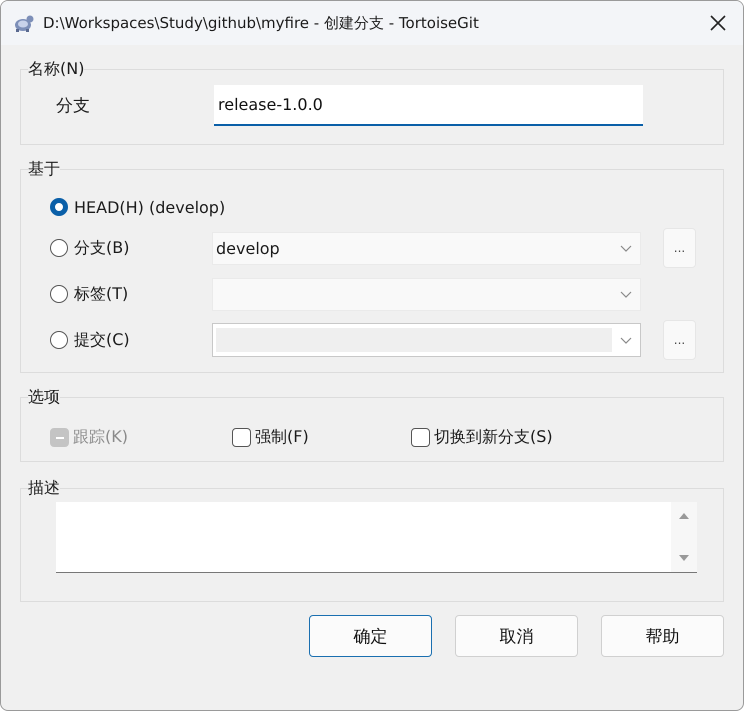 The height and width of the screenshot is (711, 744). What do you see at coordinates (24, 23) in the screenshot?
I see `turtle-icon` at bounding box center [24, 23].